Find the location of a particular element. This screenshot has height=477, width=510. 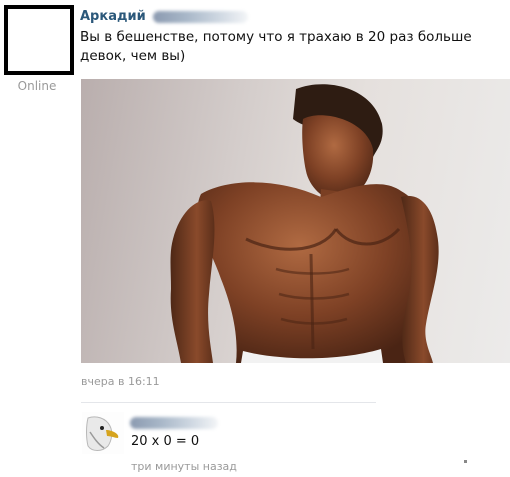

reply-author-name is located at coordinates (174, 421).